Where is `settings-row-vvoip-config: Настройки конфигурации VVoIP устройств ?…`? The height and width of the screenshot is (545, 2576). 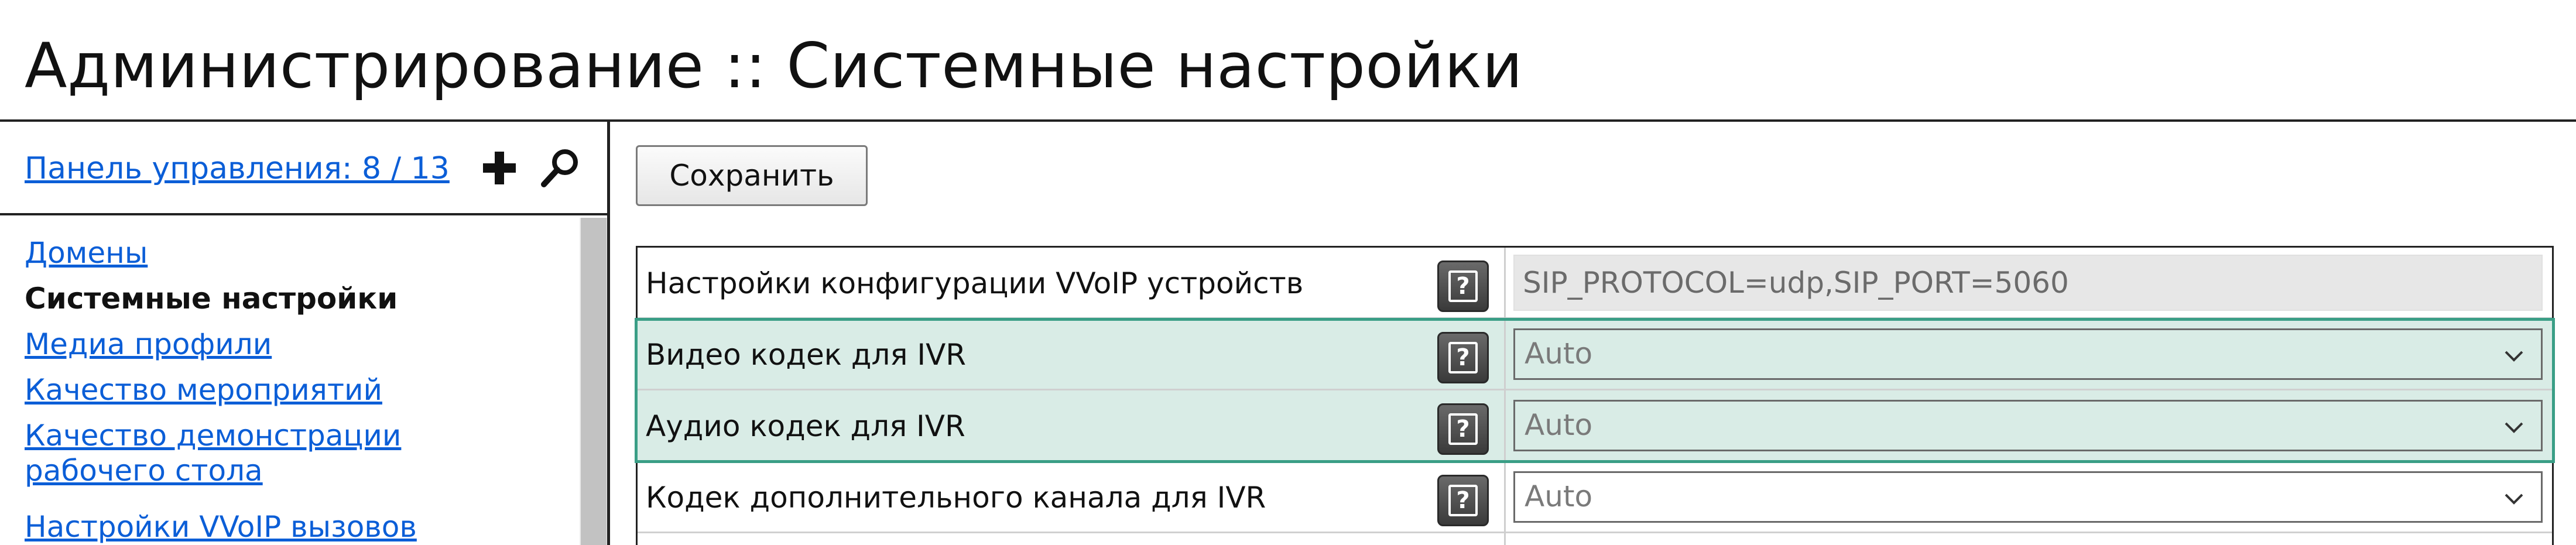 settings-row-vvoip-config: Настройки конфигурации VVoIP устройств ?… is located at coordinates (1595, 283).